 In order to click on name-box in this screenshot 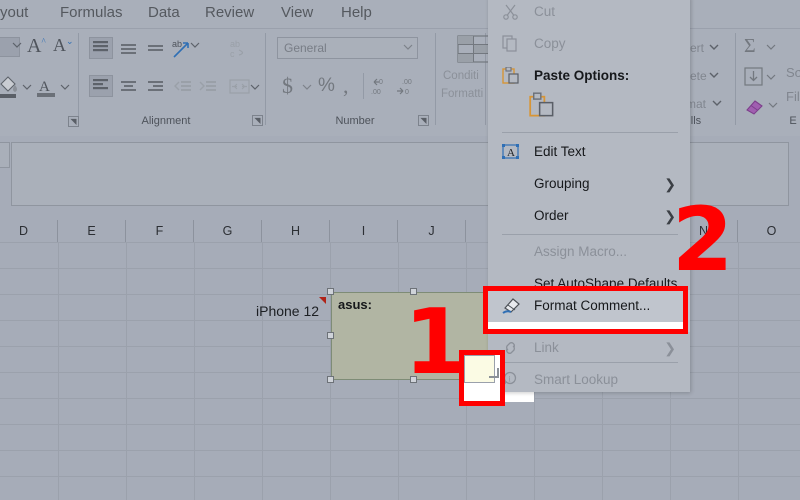, I will do `click(5, 155)`.